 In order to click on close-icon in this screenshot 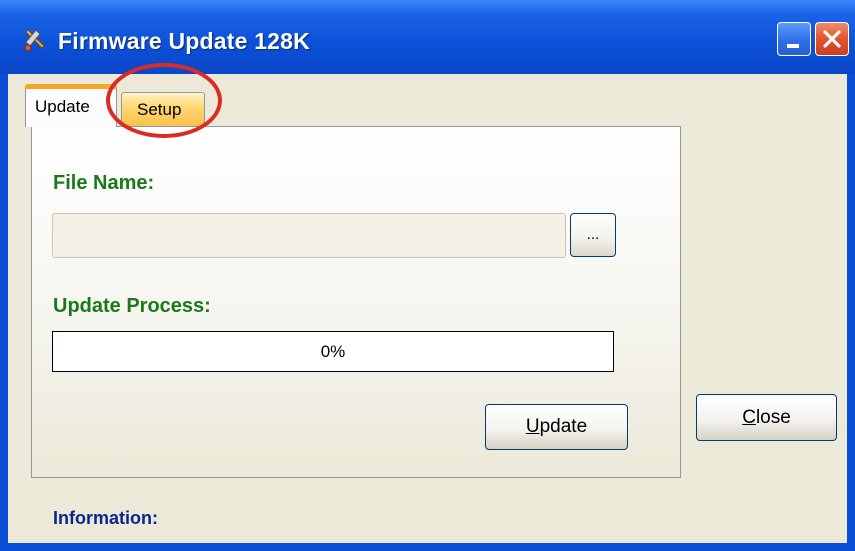, I will do `click(832, 39)`.